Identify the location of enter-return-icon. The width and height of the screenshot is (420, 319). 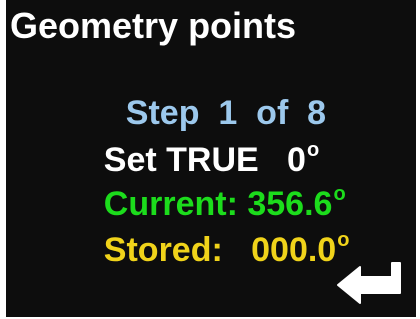
(369, 283).